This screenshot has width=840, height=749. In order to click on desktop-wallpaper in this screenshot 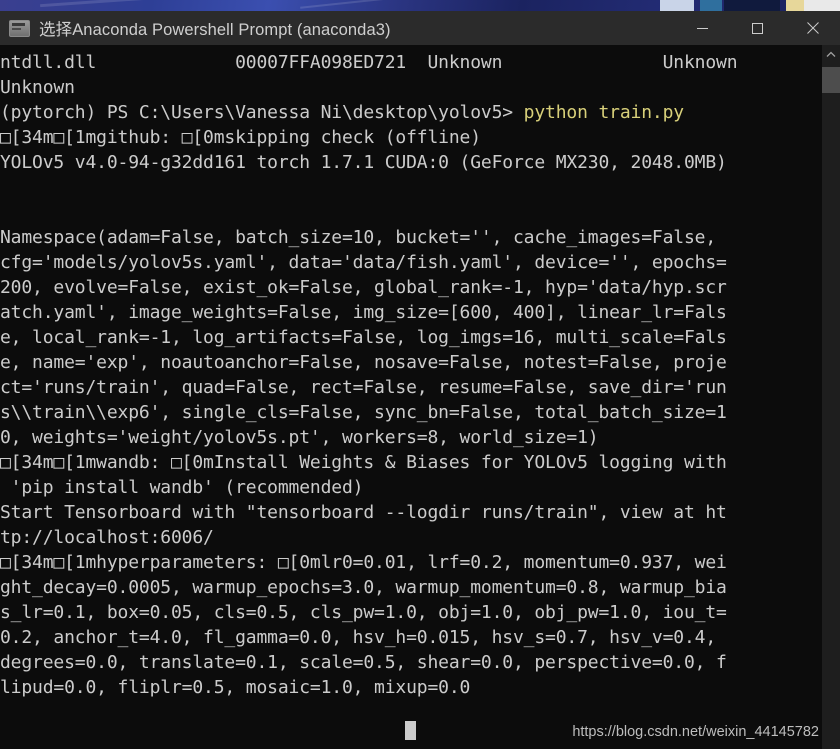, I will do `click(420, 5)`.